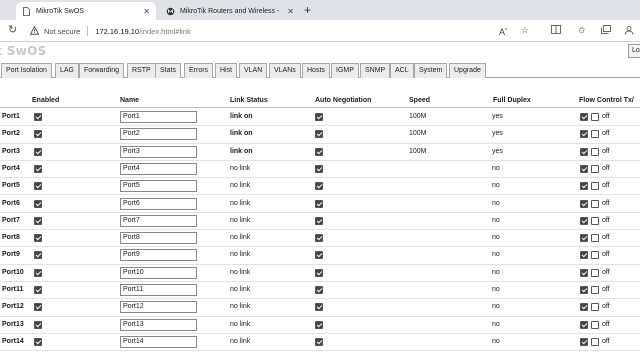 The image size is (640, 360). Describe the element at coordinates (168, 70) in the screenshot. I see `tab-stats: Stats` at that location.